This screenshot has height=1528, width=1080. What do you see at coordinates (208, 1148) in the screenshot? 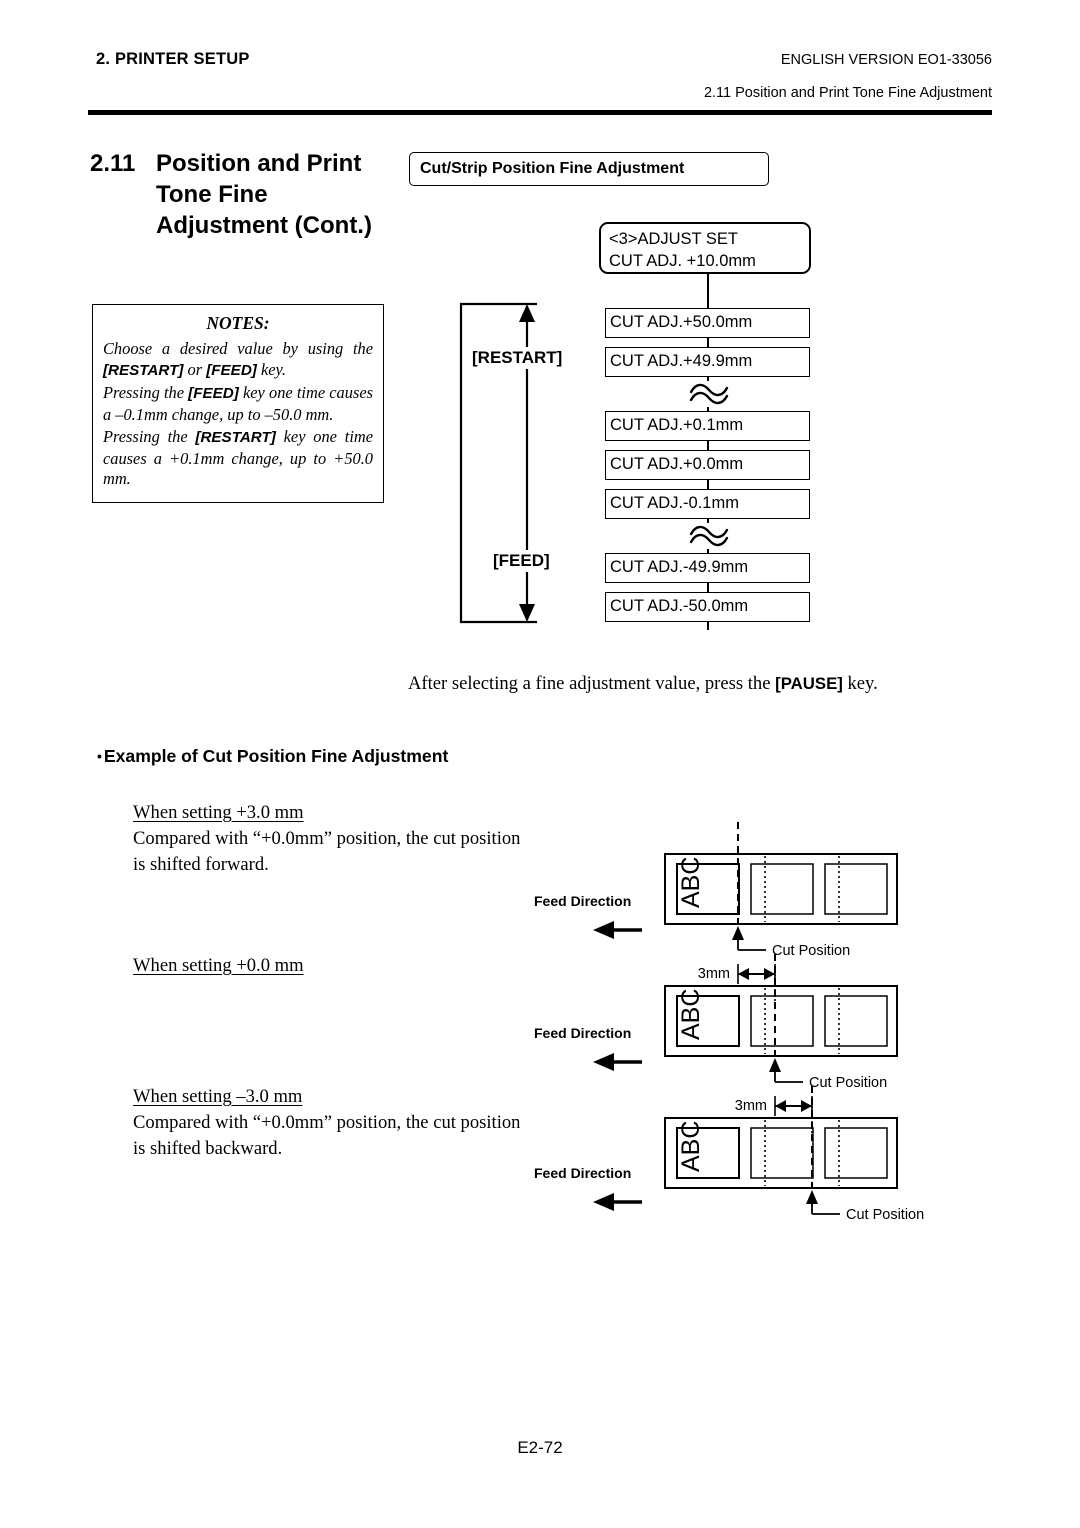
I see `setting-line-2: is shifted backward.` at bounding box center [208, 1148].